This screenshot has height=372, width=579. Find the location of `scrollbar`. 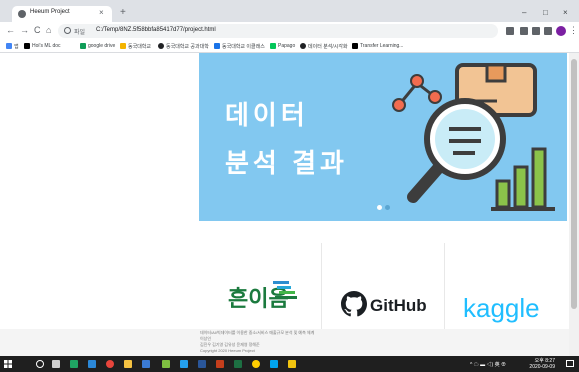

scrollbar is located at coordinates (574, 204).